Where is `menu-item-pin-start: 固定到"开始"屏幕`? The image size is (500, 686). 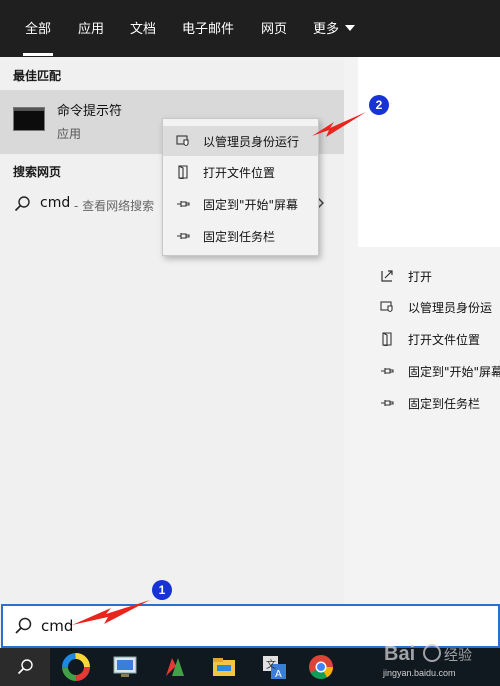
menu-item-pin-start: 固定到"开始"屏幕 is located at coordinates (240, 204).